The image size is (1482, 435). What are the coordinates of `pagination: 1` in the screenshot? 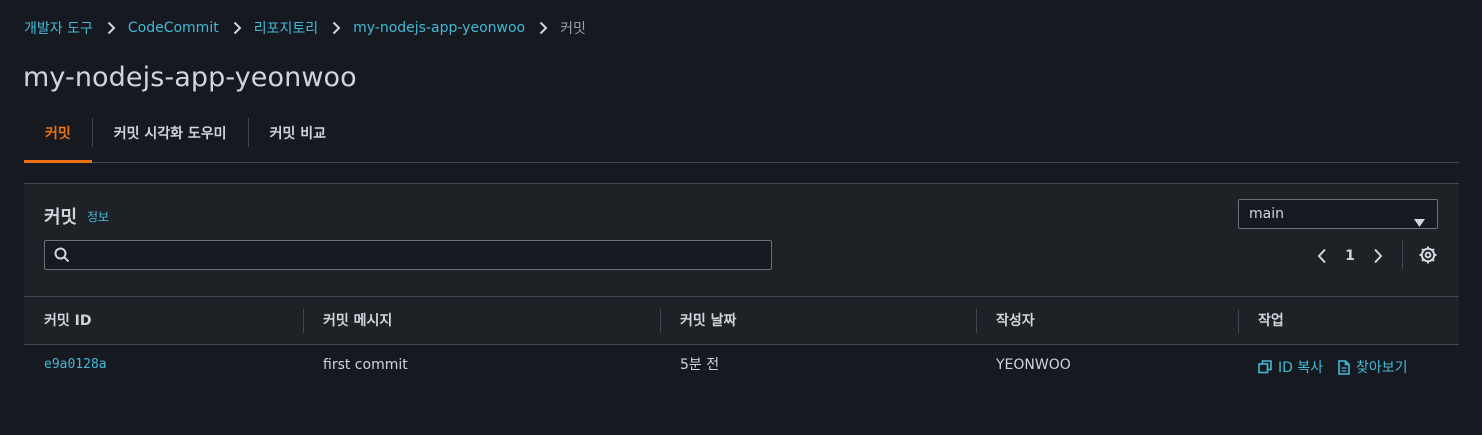 It's located at (1350, 256).